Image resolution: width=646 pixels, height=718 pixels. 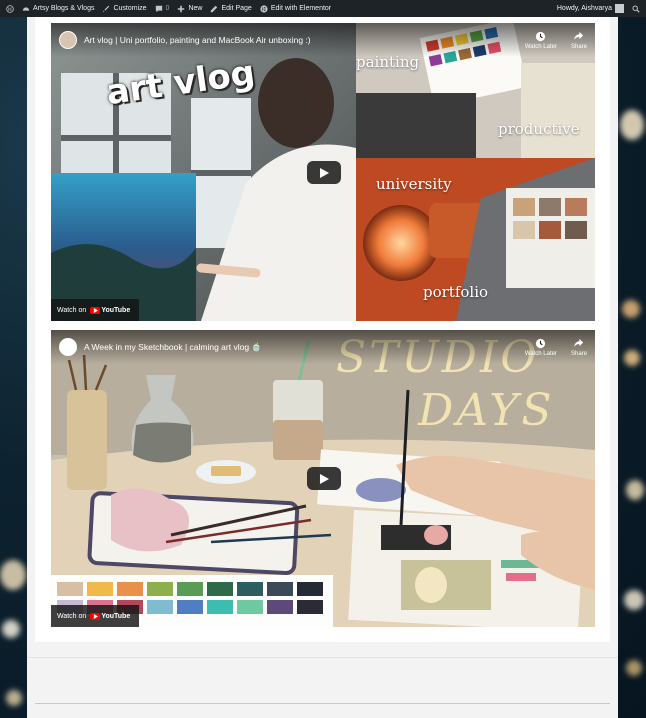 I want to click on howdy-label: Howdy, Aishvarya, so click(x=584, y=8).